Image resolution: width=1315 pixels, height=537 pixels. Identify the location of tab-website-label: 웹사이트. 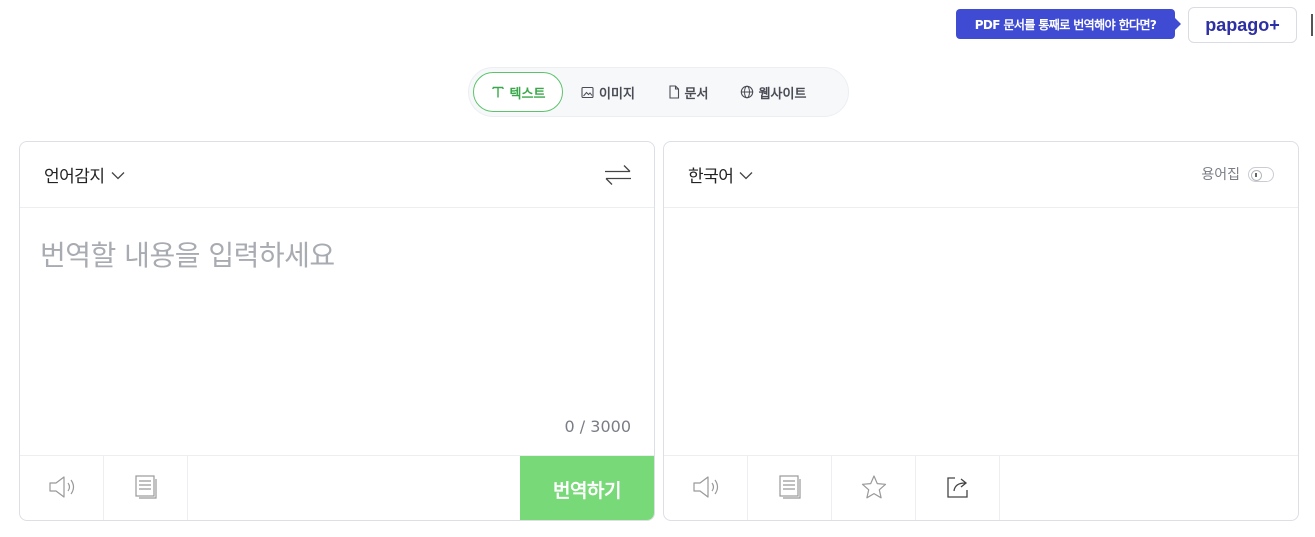
(782, 94).